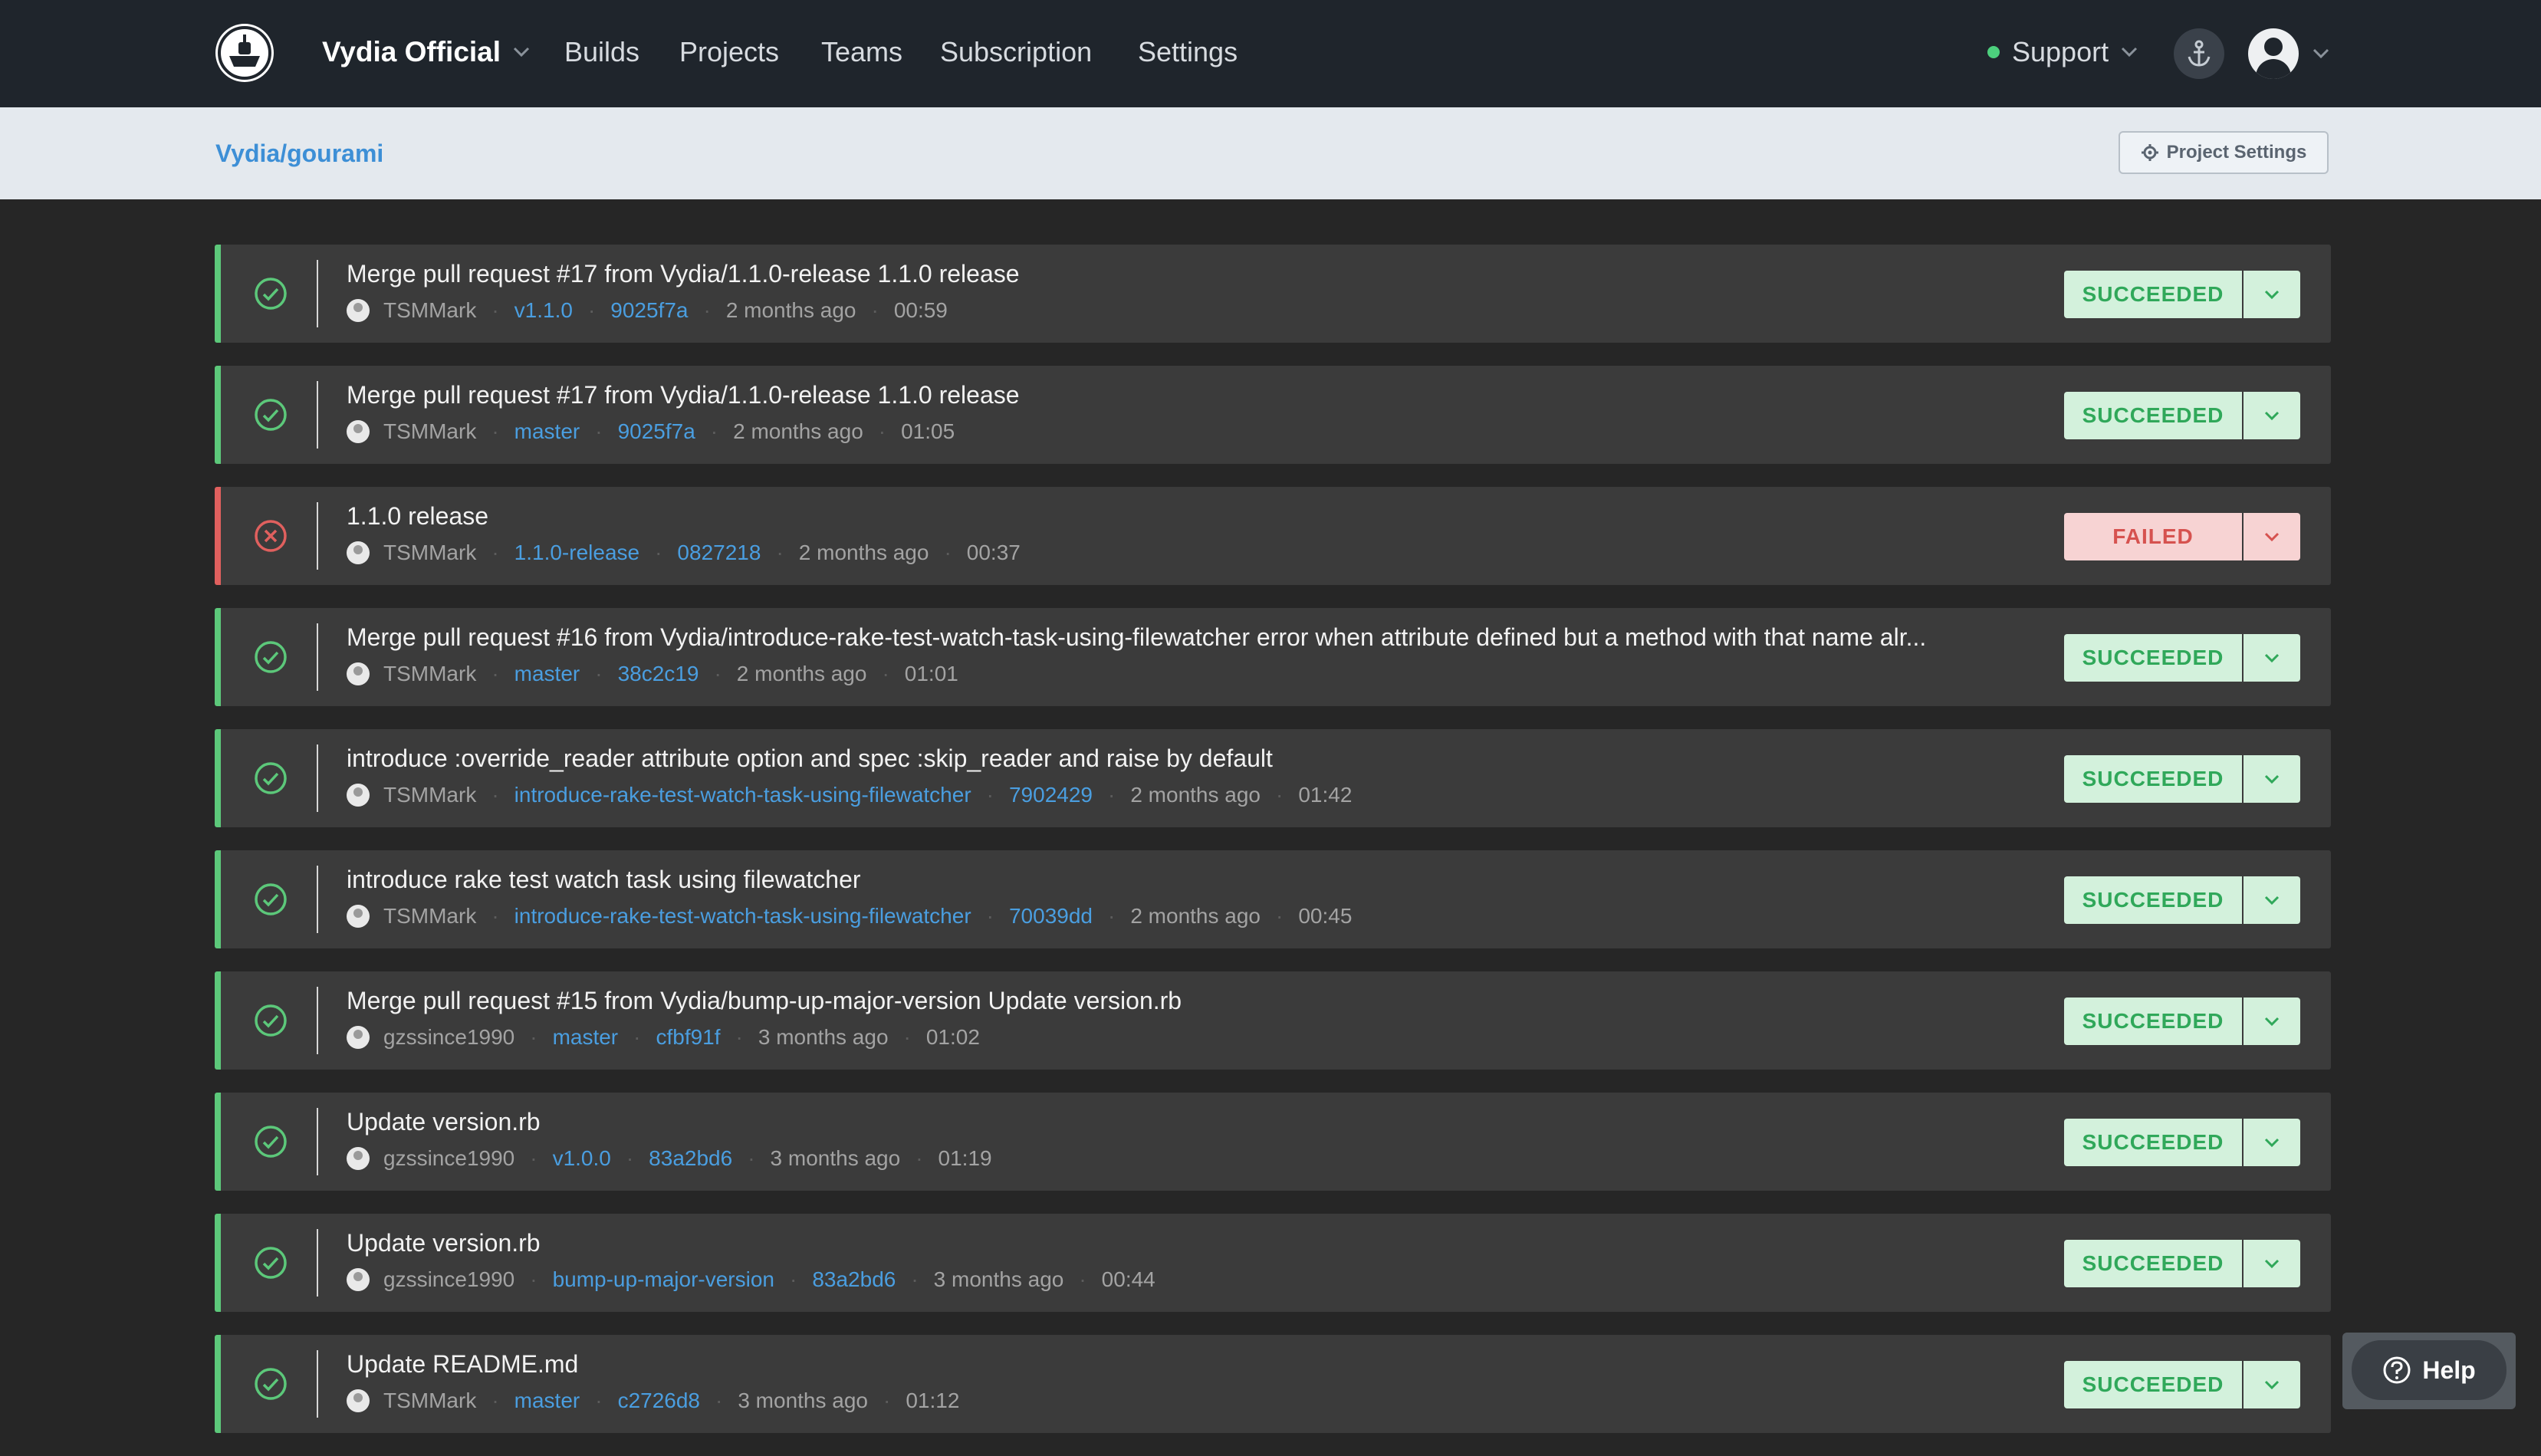  I want to click on build-status-button: FAILED, so click(2153, 536).